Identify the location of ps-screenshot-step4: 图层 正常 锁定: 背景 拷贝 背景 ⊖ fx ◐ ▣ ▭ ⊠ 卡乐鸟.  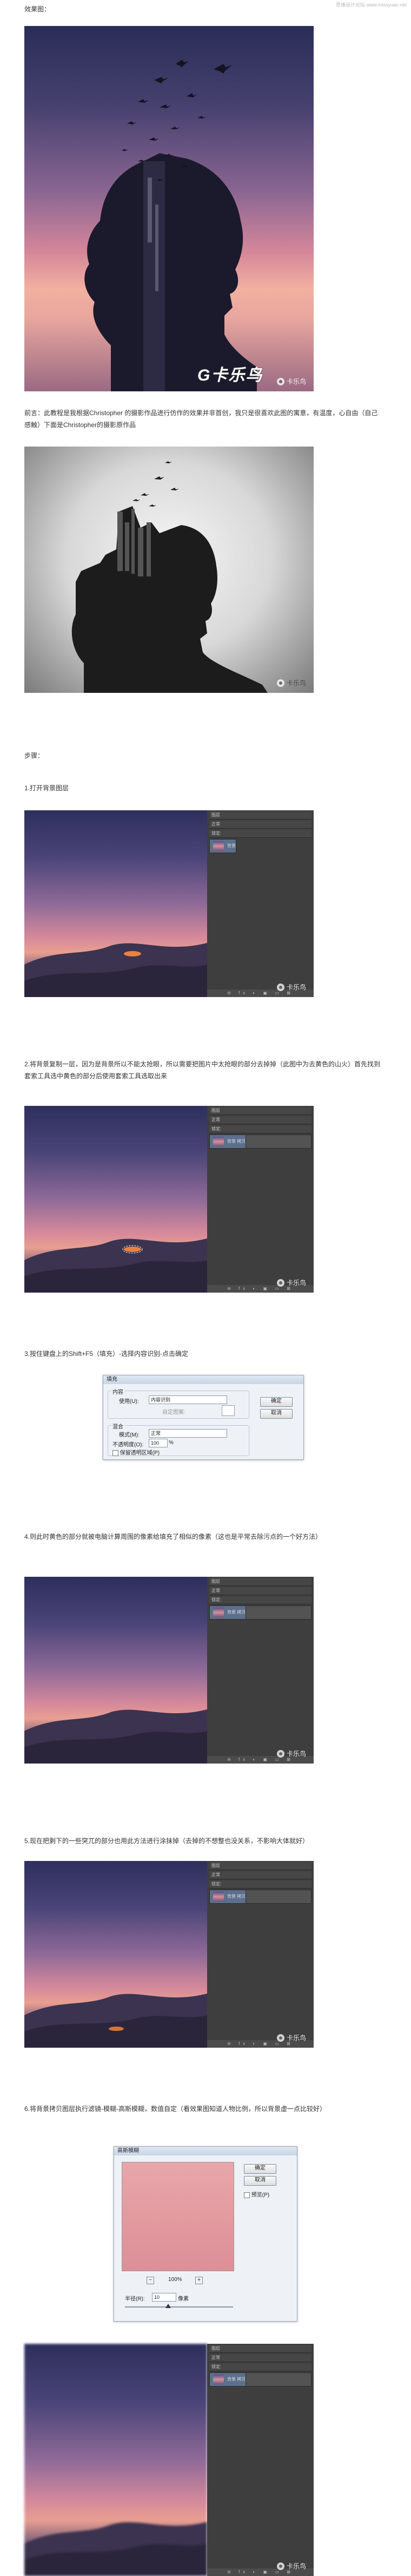
(169, 1671).